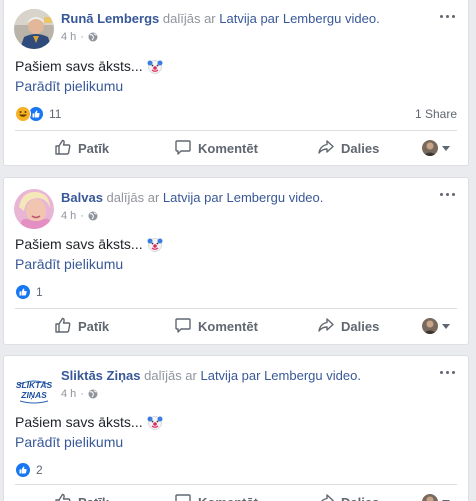  What do you see at coordinates (110, 18) in the screenshot?
I see `author-name: Runā Lembergs` at bounding box center [110, 18].